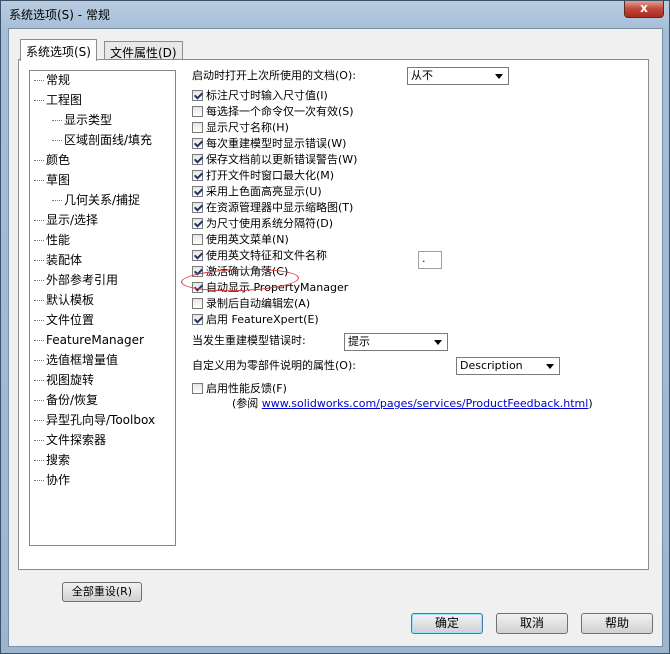  Describe the element at coordinates (102, 140) in the screenshot. I see `tree-item-area-hatch: 区域剖面线/填充` at that location.